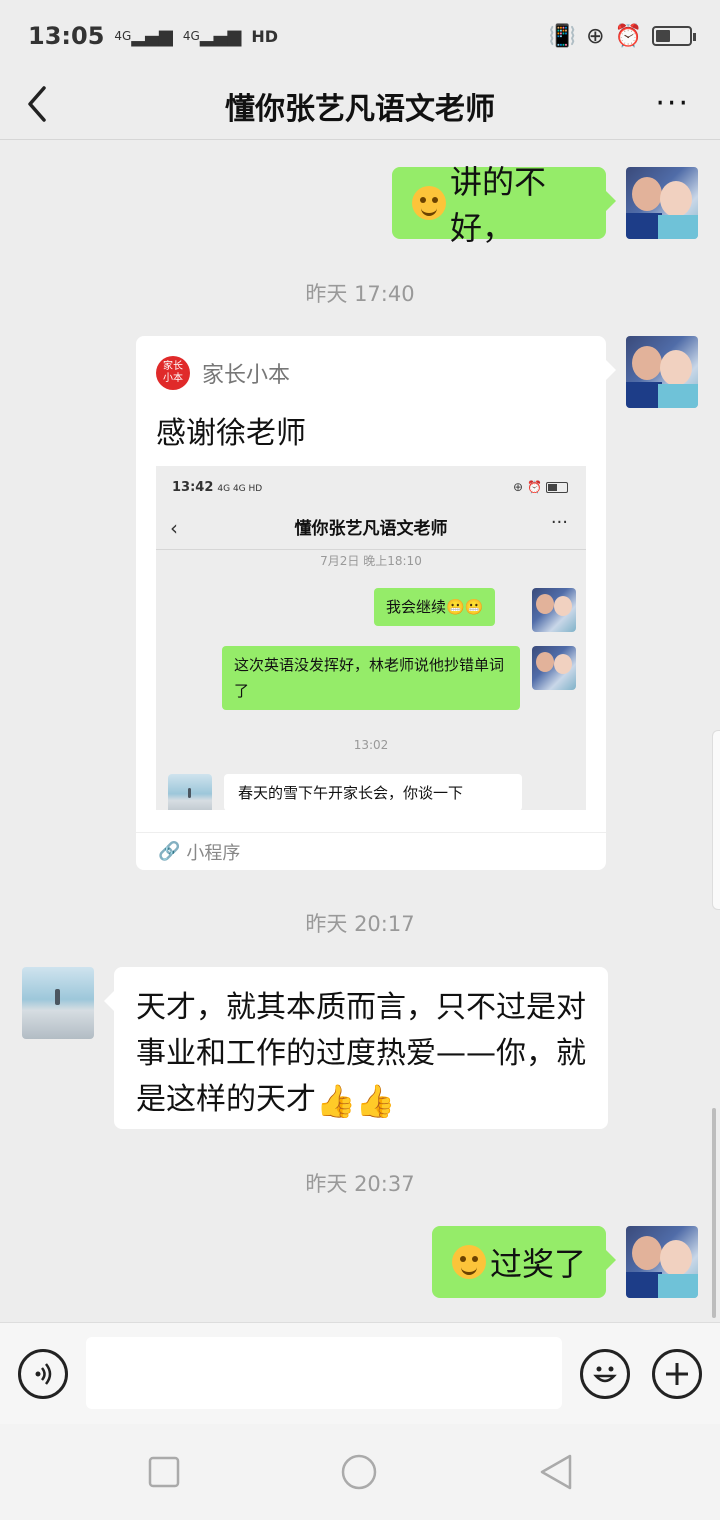 The width and height of the screenshot is (720, 1520). I want to click on more-options-icon: ···, so click(672, 103).